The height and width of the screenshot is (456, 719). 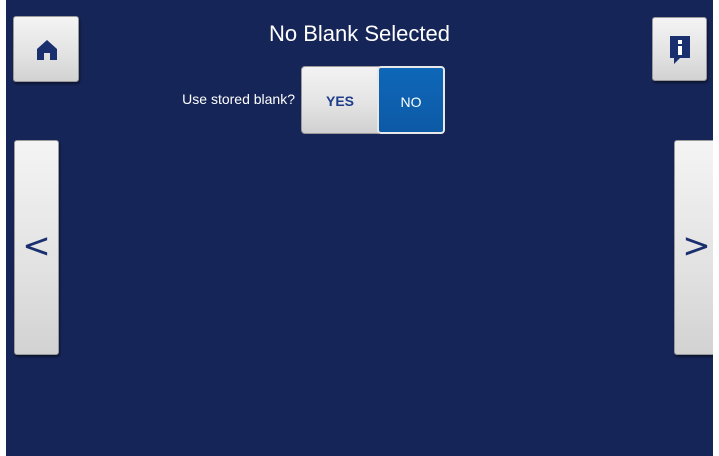 I want to click on next-button: >, so click(x=693, y=247).